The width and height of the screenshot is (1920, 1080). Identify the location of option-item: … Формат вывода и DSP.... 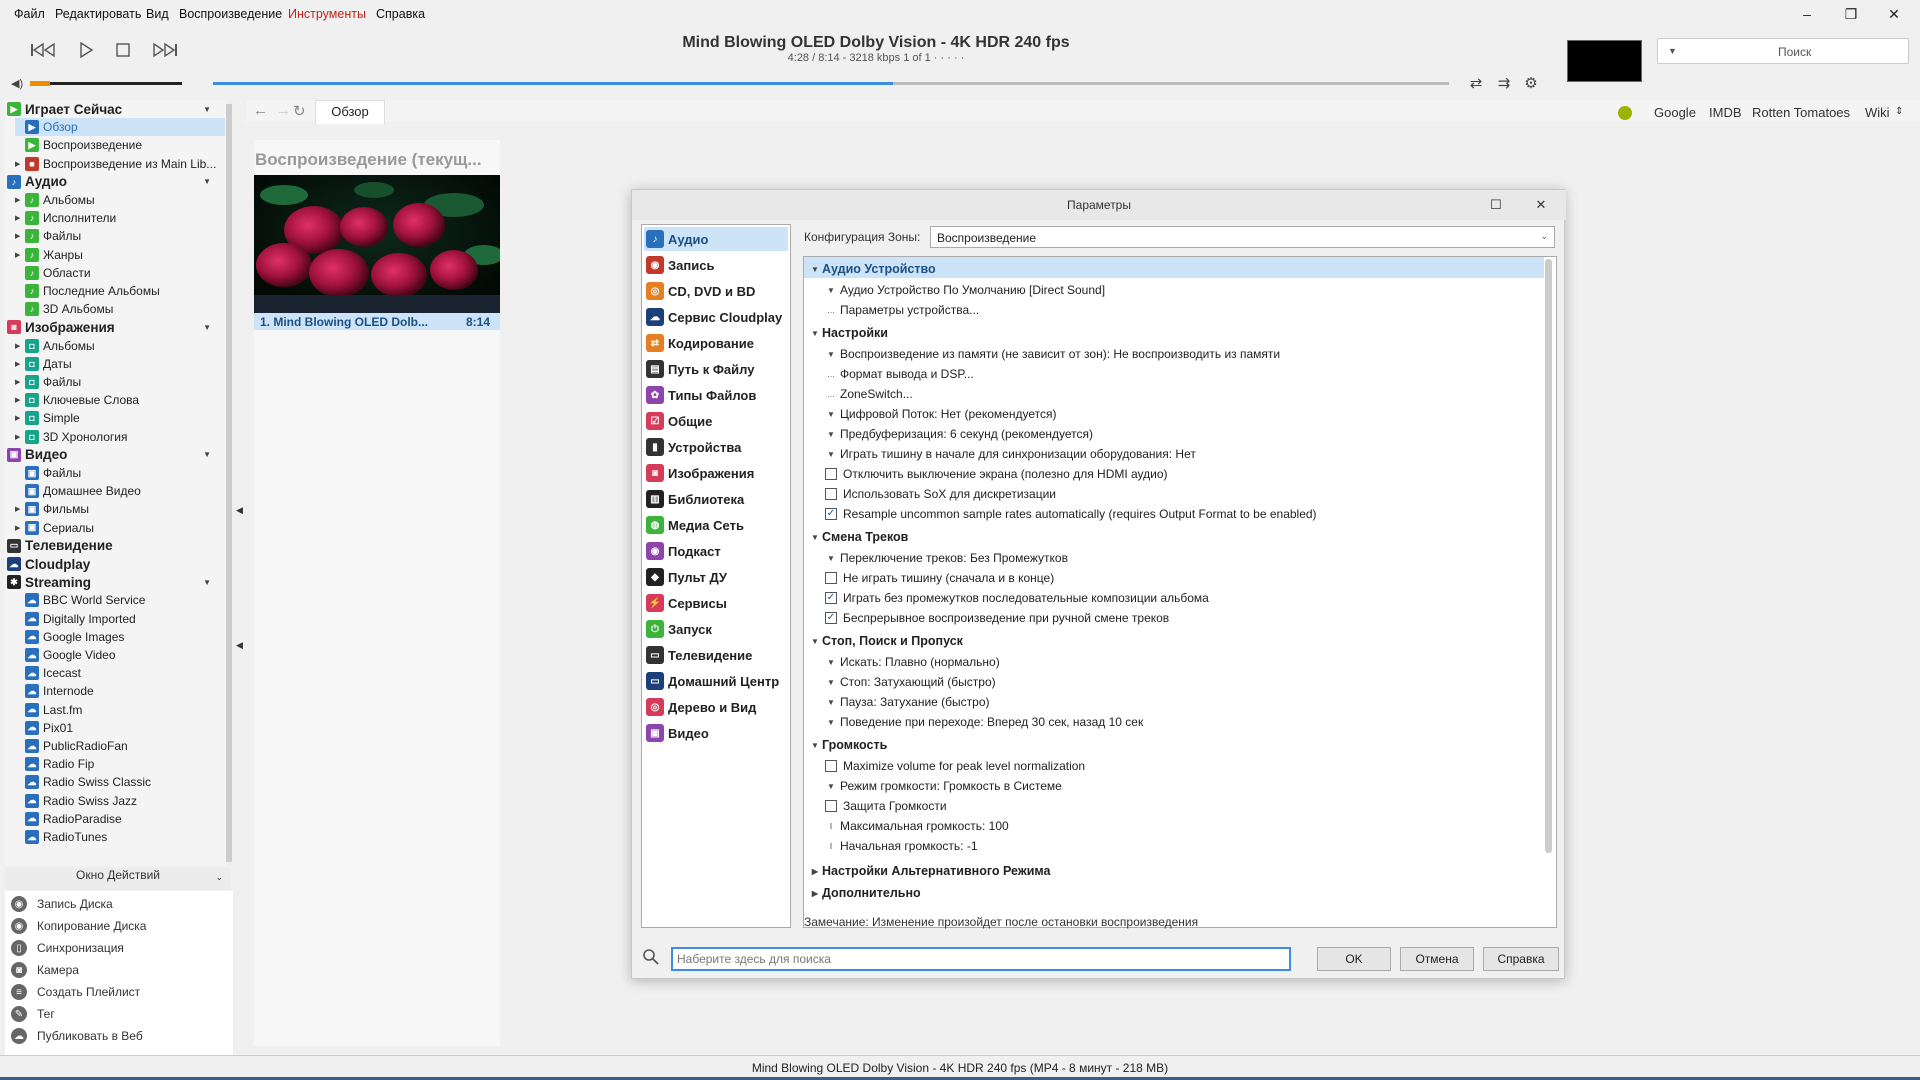
(898, 374).